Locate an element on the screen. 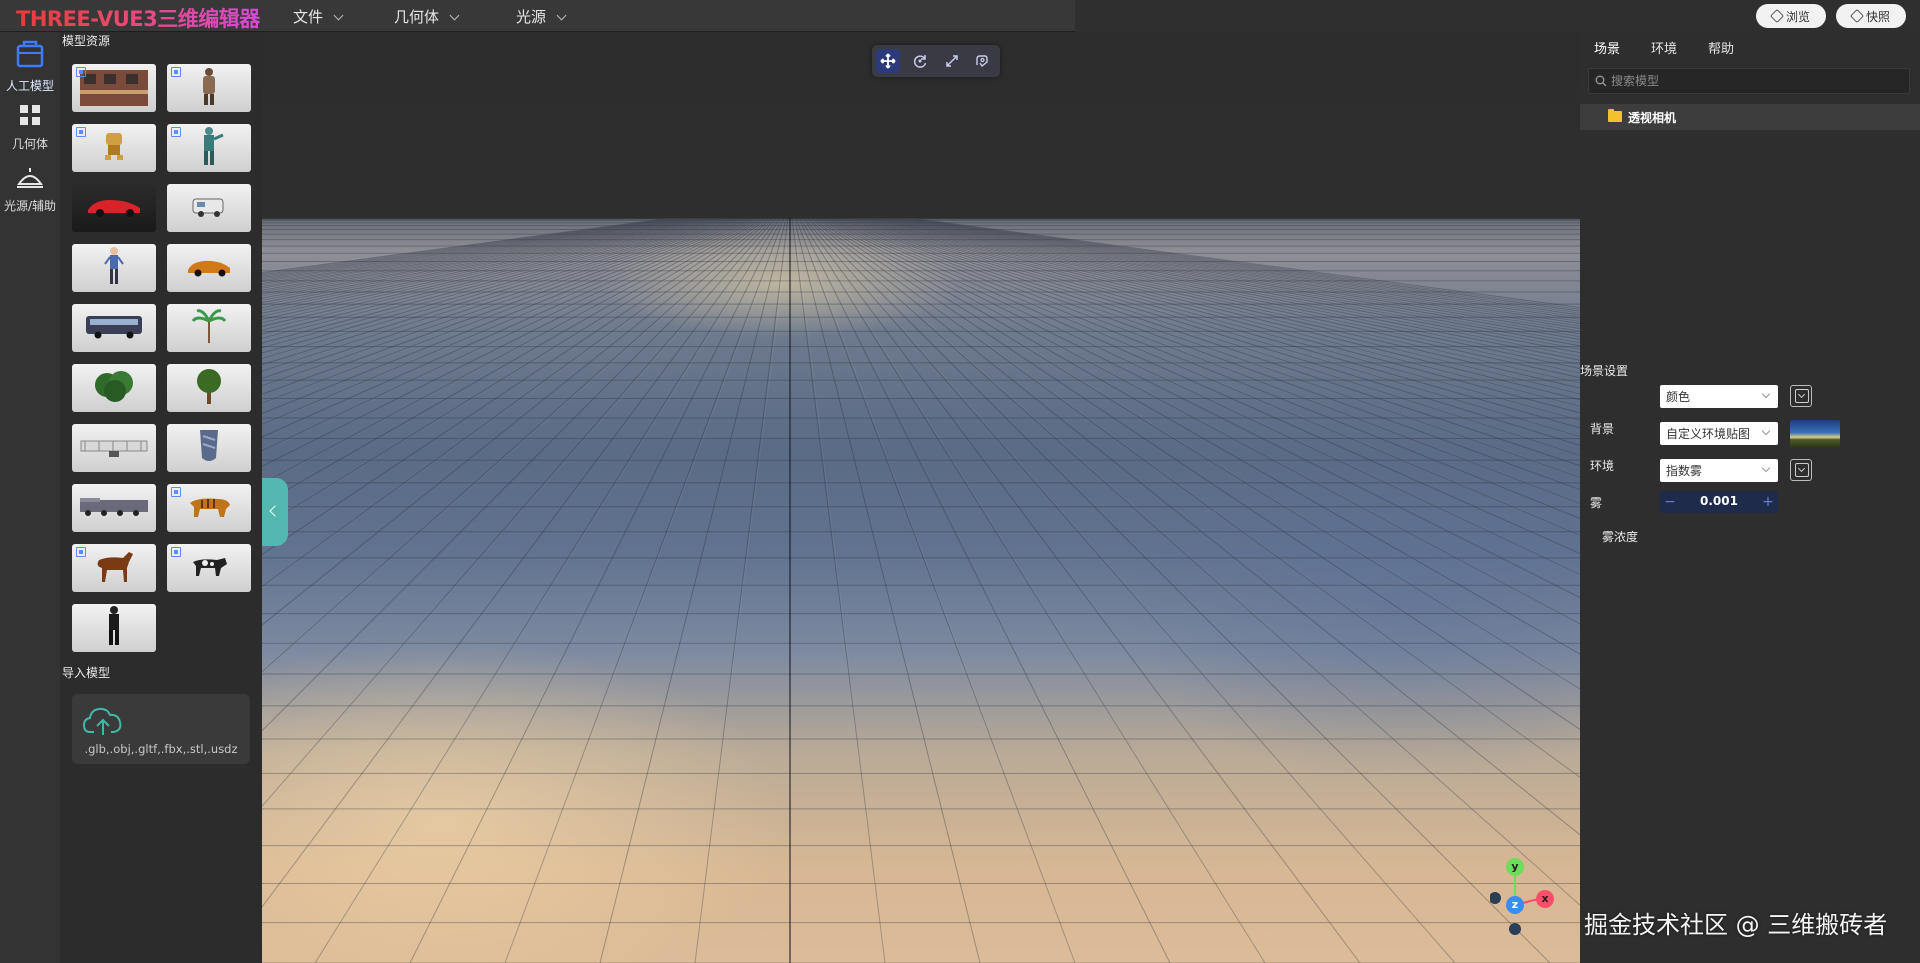 This screenshot has width=1920, height=963. axis-helper: y x z is located at coordinates (1525, 897).